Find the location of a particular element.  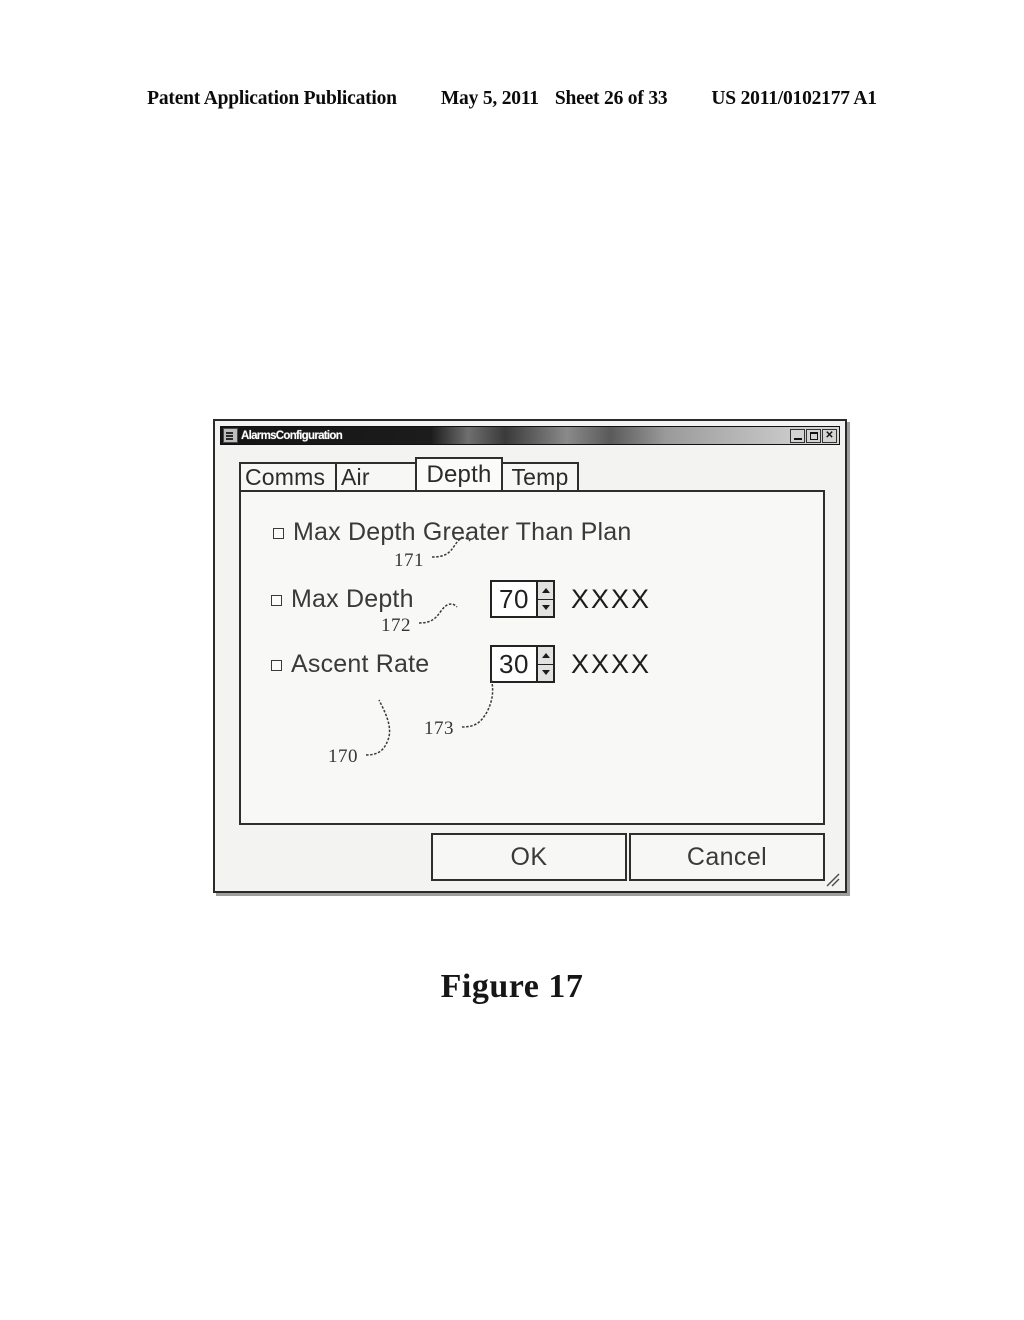

cancel-button-label: Cancel is located at coordinates (727, 856).